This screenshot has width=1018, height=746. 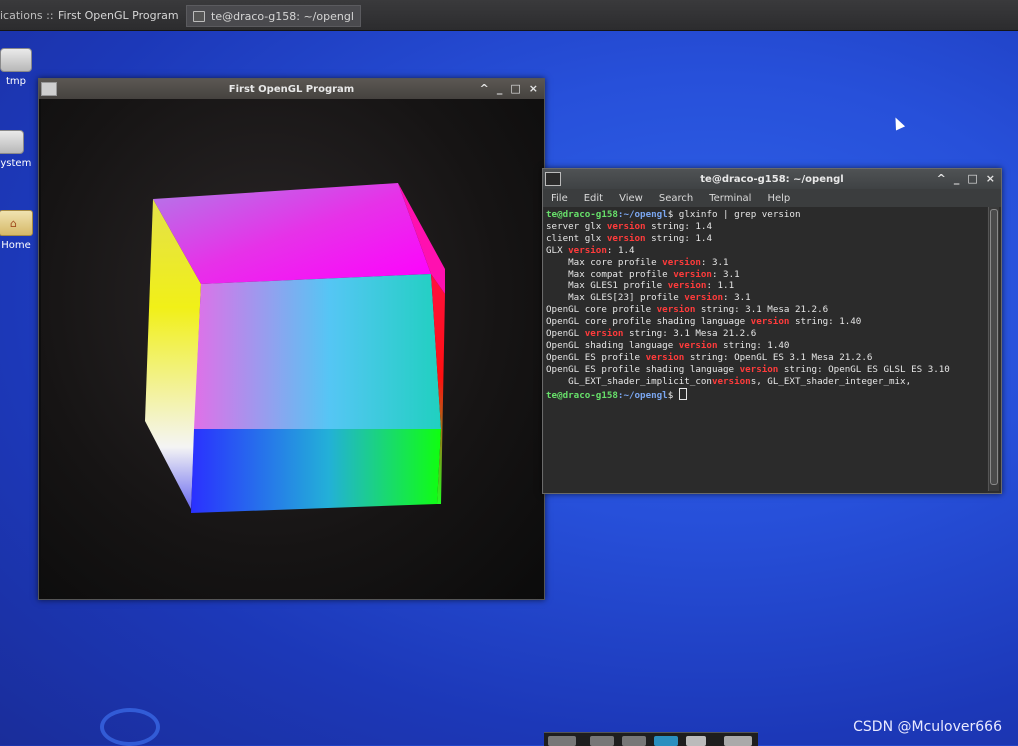 I want to click on prompt-suffix: $, so click(x=673, y=395).